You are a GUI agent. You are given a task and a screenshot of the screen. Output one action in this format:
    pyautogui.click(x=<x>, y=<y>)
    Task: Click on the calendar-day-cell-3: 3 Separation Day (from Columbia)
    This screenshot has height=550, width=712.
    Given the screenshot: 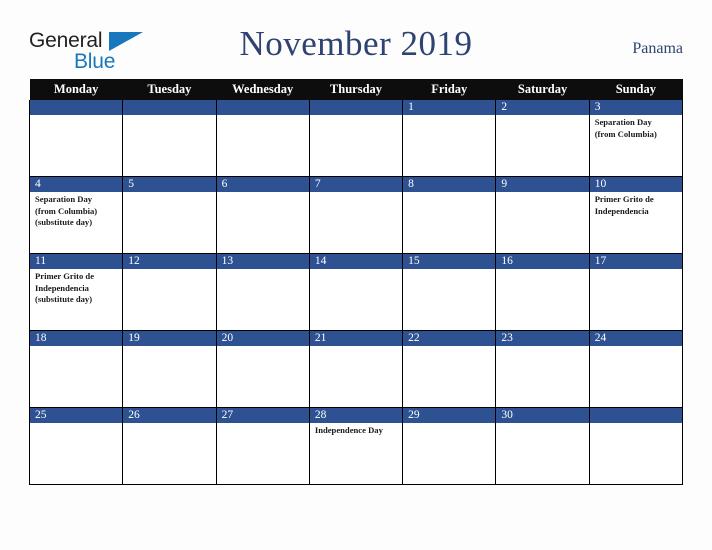 What is the action you would take?
    pyautogui.click(x=636, y=138)
    